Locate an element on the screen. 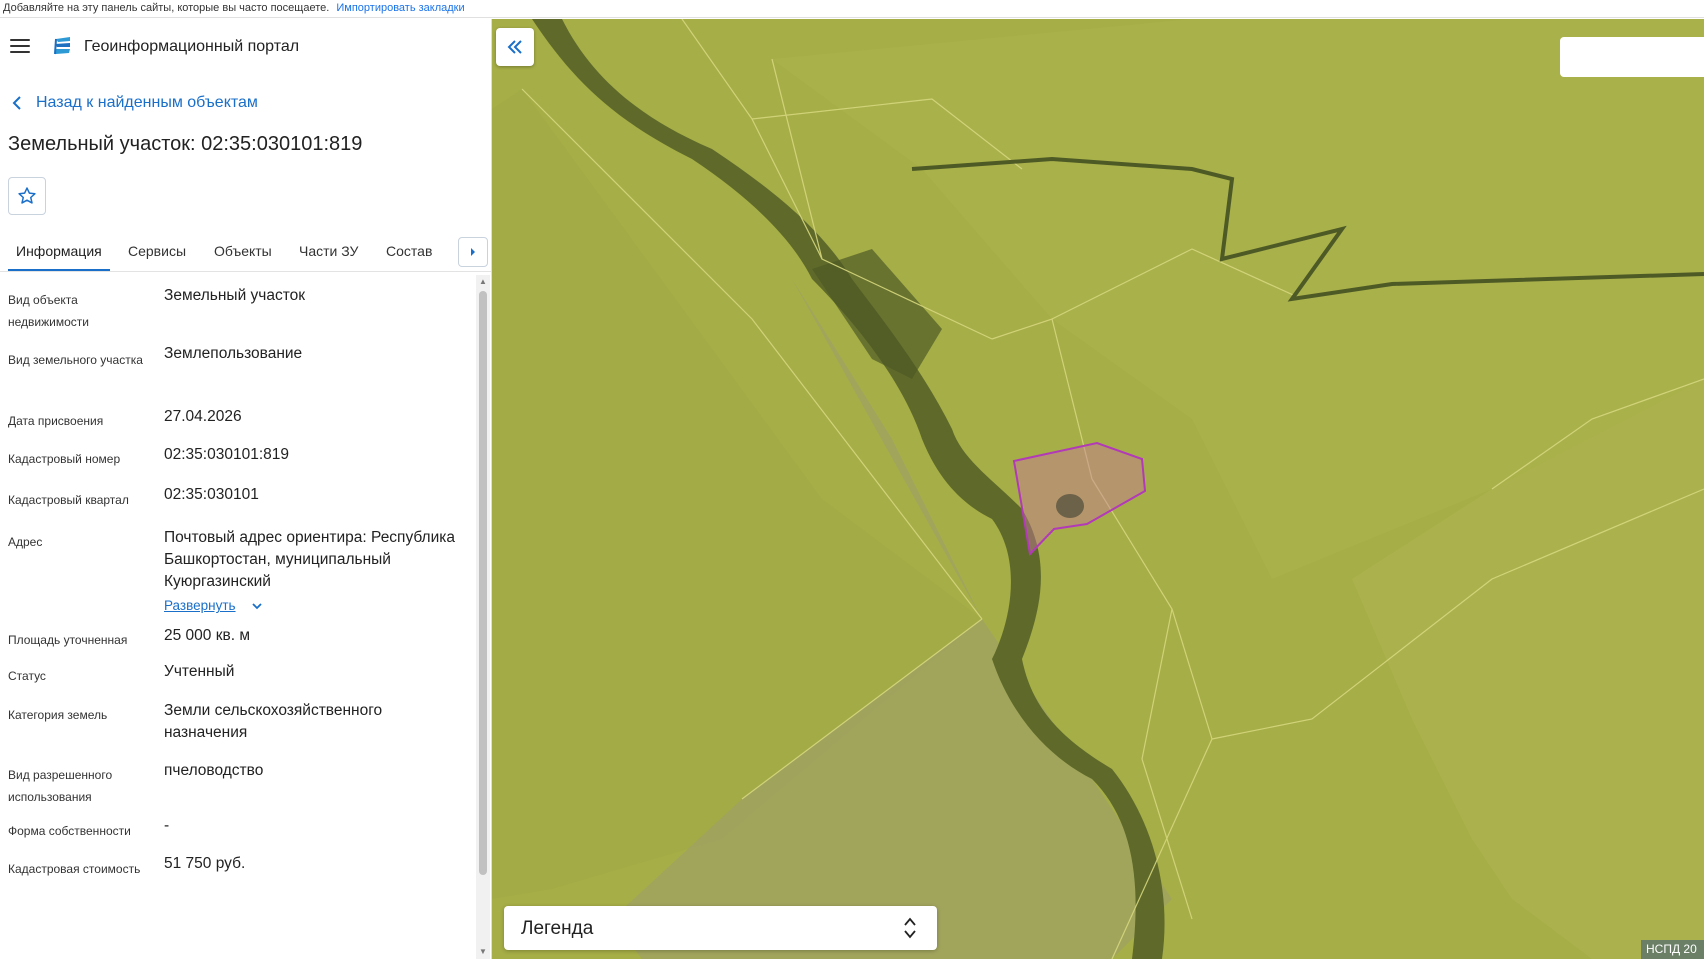  star-outline-icon is located at coordinates (27, 195).